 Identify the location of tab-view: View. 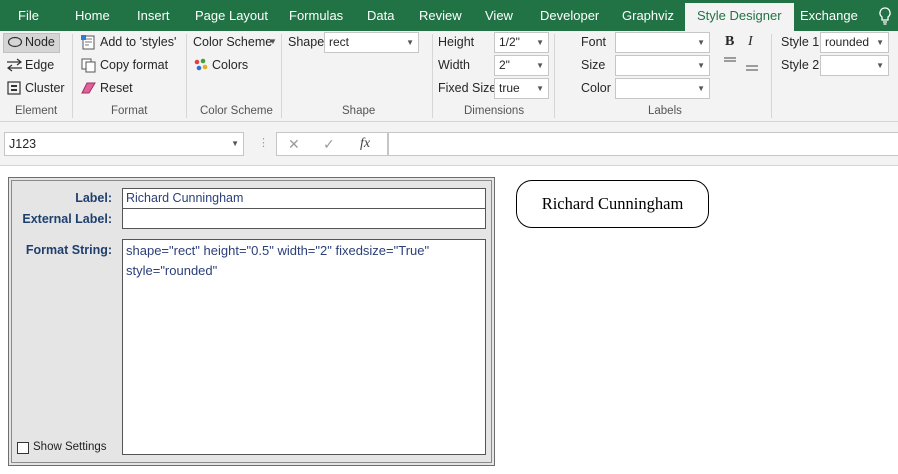
(499, 15).